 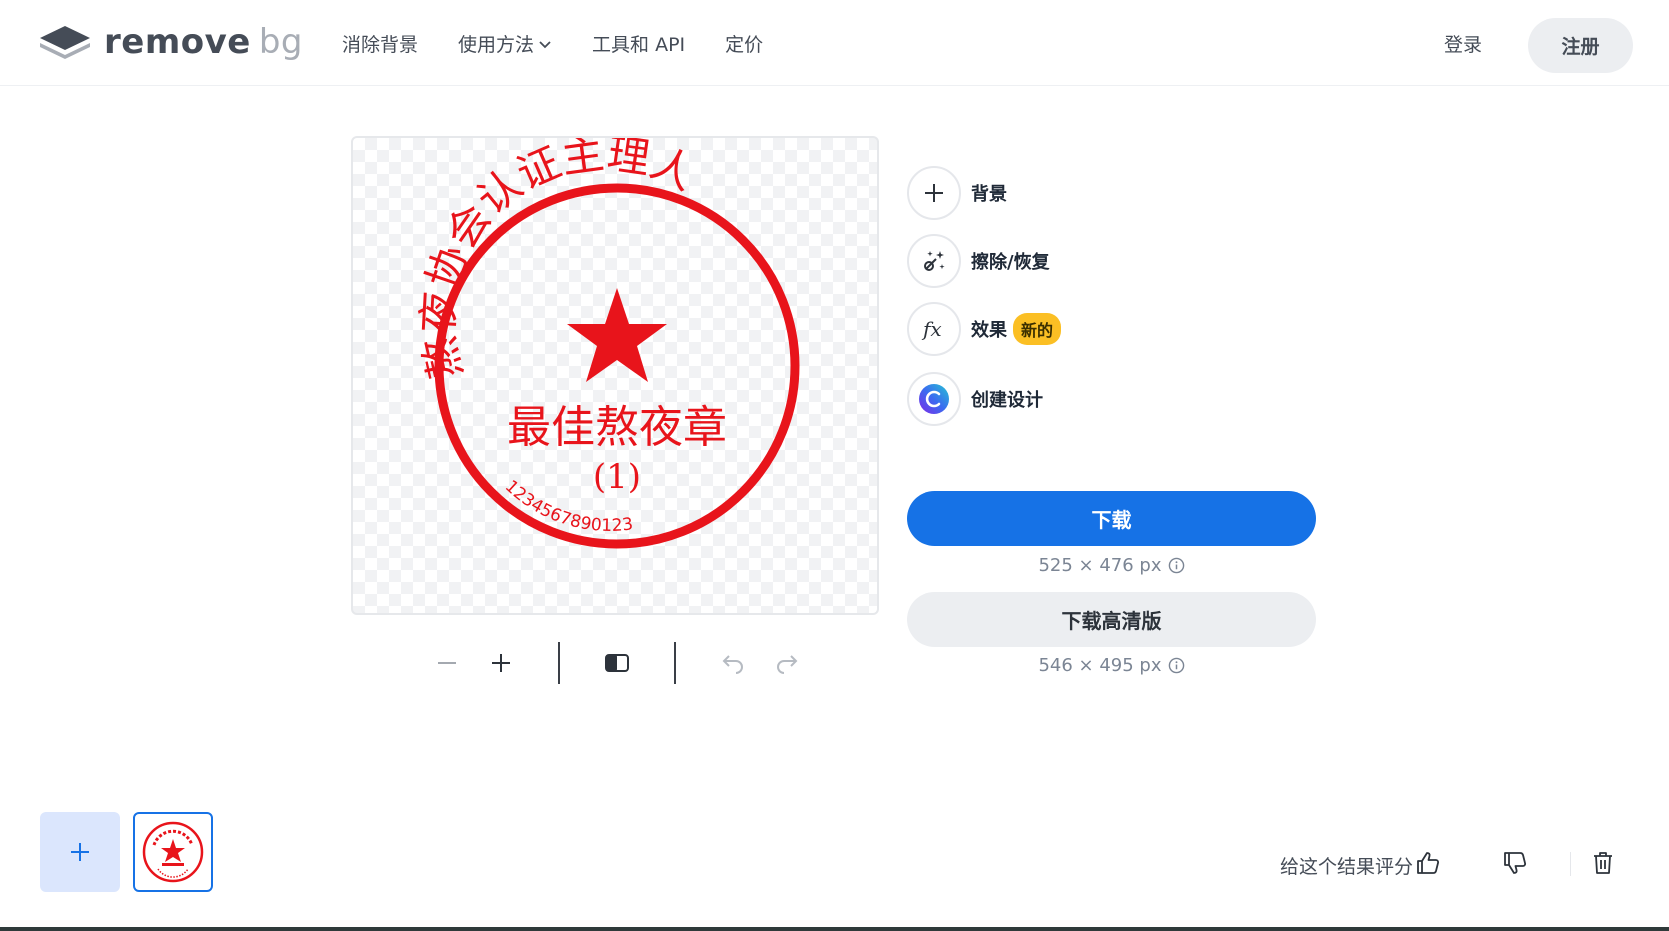 I want to click on download-size-info: 525 × 476 px, so click(x=1111, y=565).